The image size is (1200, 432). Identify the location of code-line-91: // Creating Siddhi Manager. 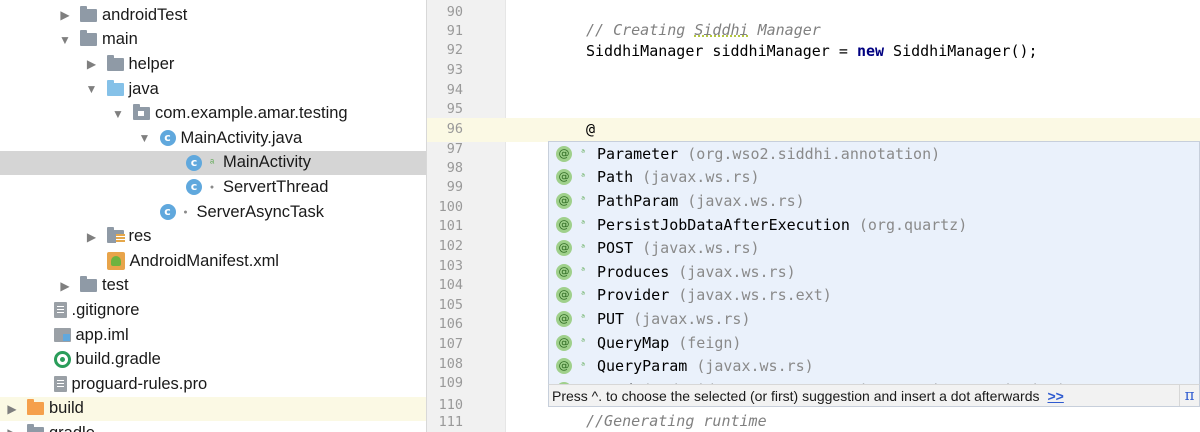
(703, 30).